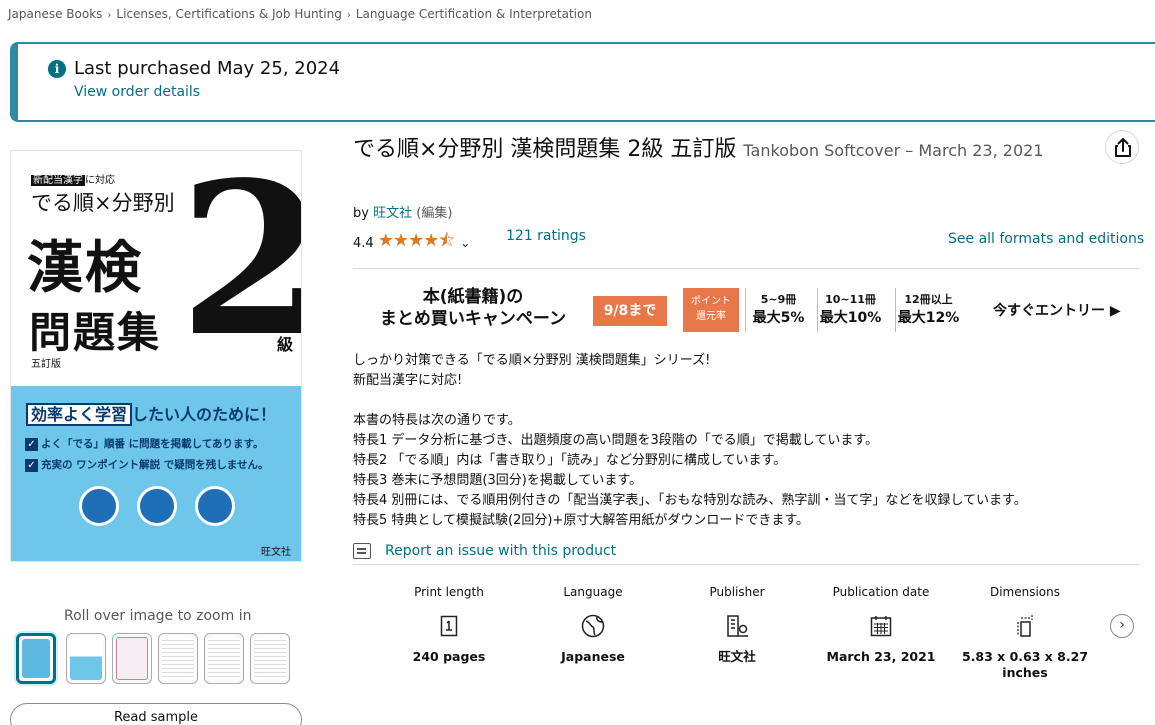 The height and width of the screenshot is (725, 1155). What do you see at coordinates (58, 180) in the screenshot?
I see `cover-badge-highlight: 新配当漢字` at bounding box center [58, 180].